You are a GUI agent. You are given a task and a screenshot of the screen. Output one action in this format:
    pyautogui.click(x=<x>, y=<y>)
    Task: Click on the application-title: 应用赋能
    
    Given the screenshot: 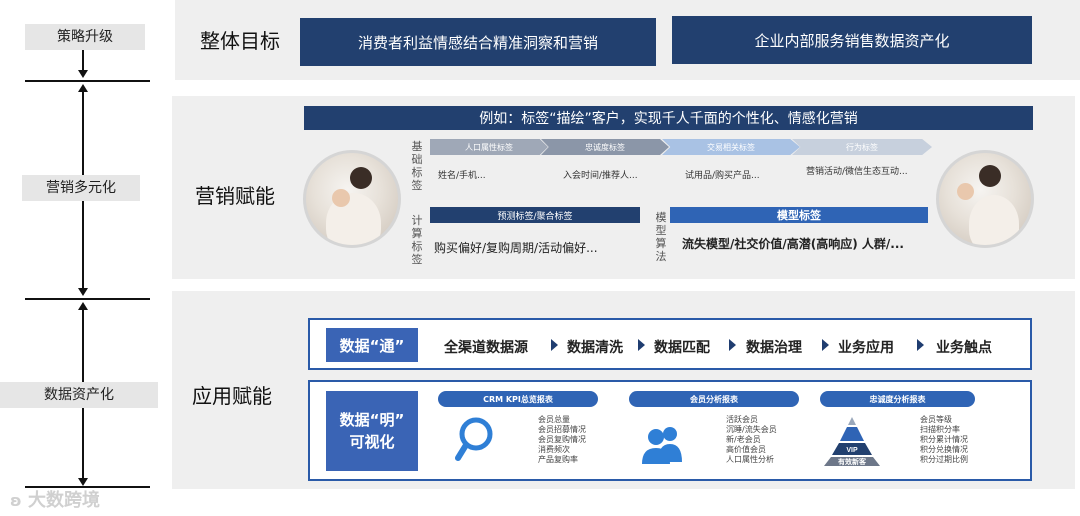 What is the action you would take?
    pyautogui.click(x=232, y=396)
    